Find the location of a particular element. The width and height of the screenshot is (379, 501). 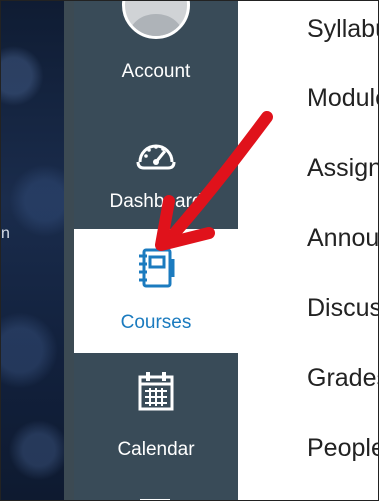

nav-item-account-label: Account is located at coordinates (156, 71).